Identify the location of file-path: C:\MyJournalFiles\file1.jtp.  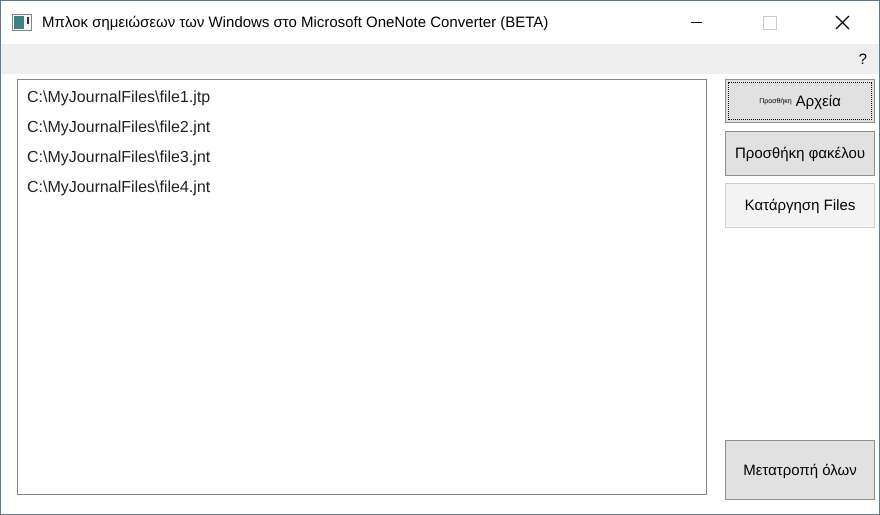
(362, 101).